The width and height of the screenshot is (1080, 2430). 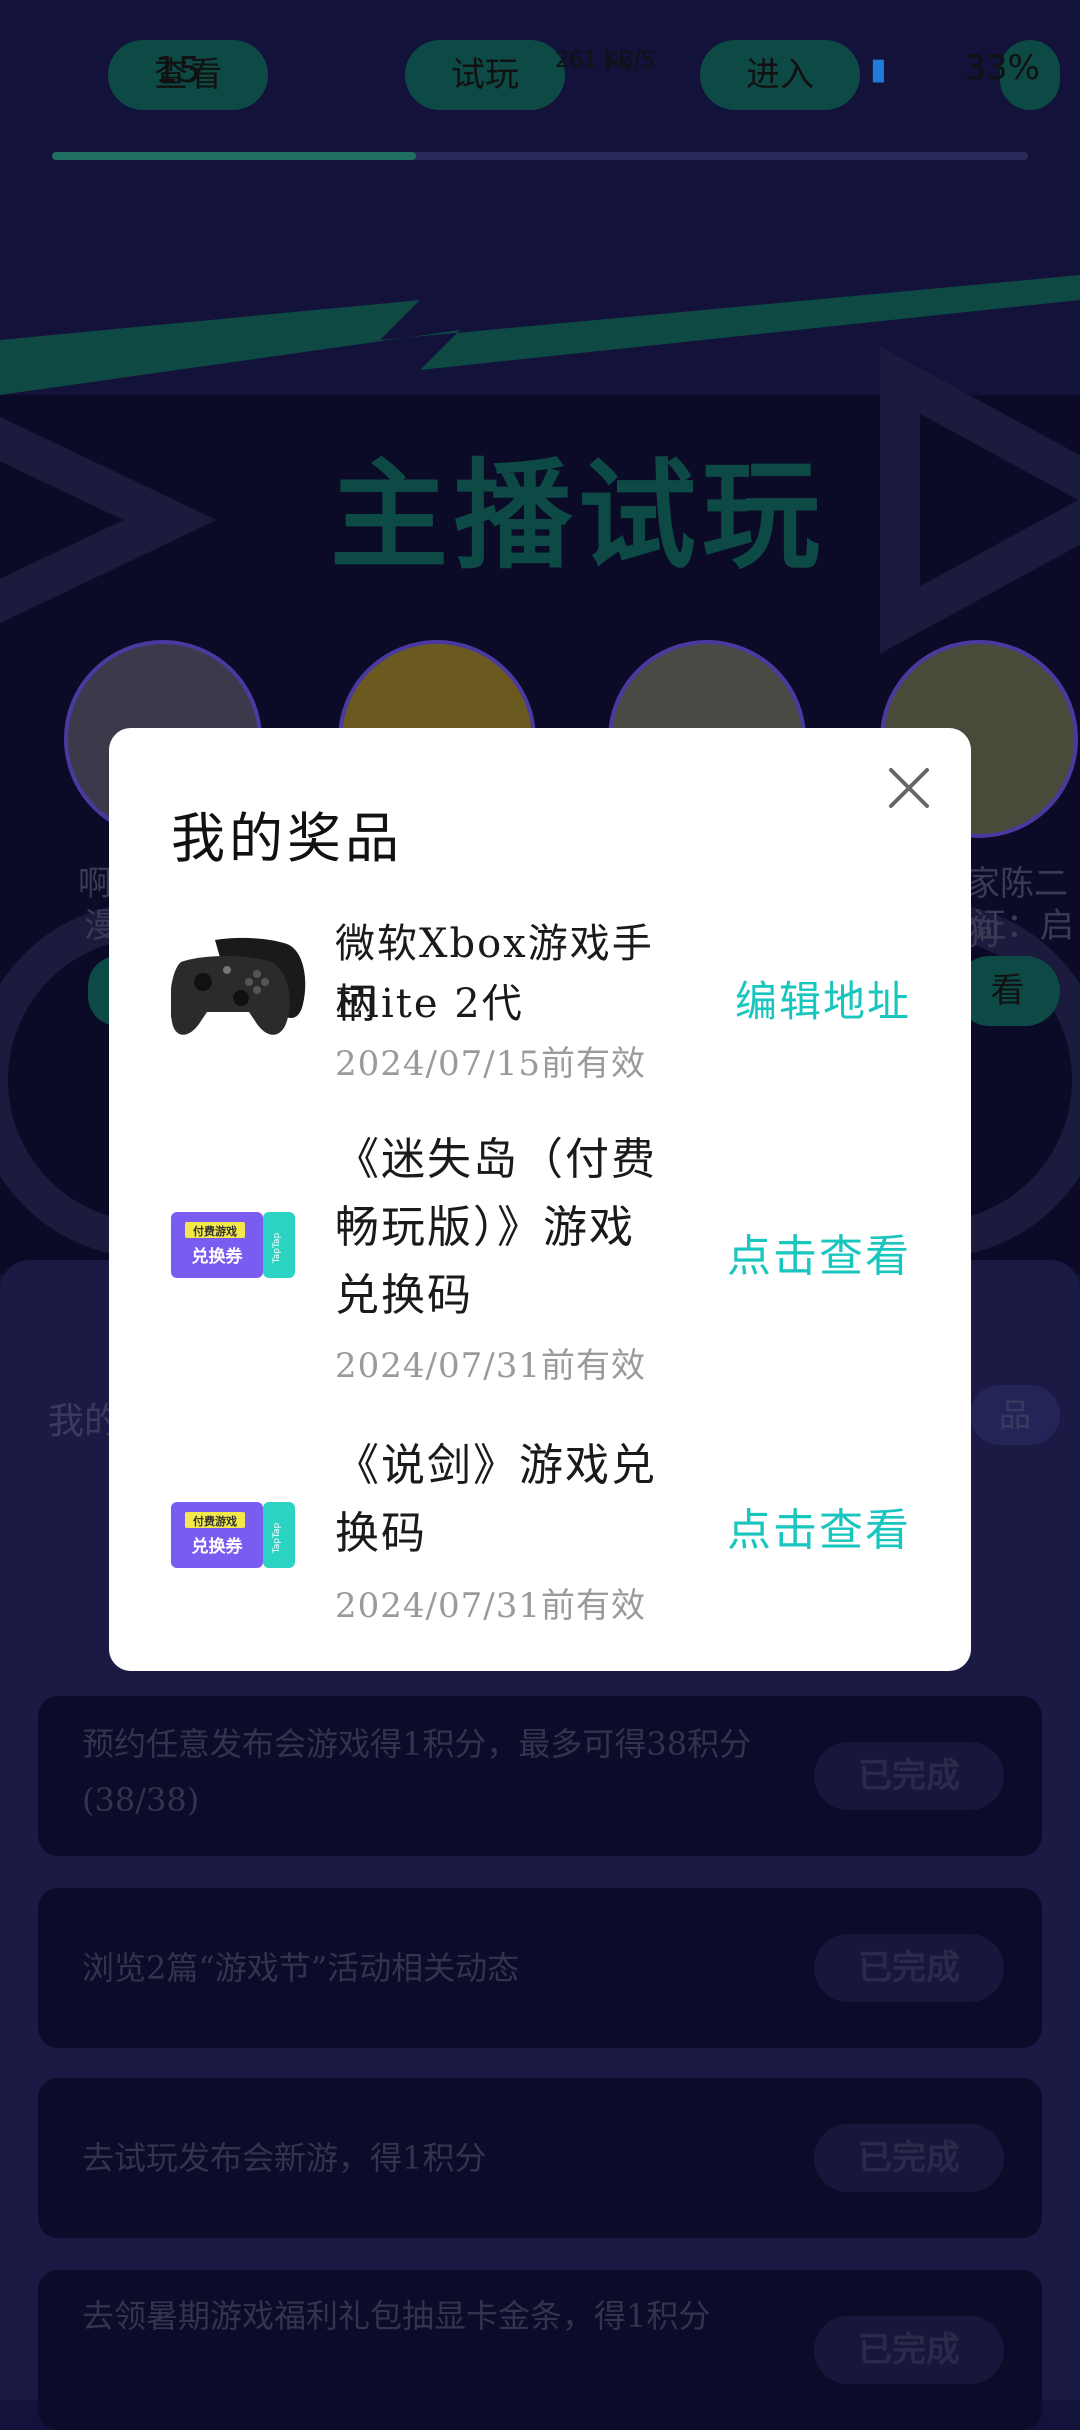 What do you see at coordinates (396, 2316) in the screenshot?
I see `task-text: 去领暑期游戏福利礼包抽显卡金条，得1积分` at bounding box center [396, 2316].